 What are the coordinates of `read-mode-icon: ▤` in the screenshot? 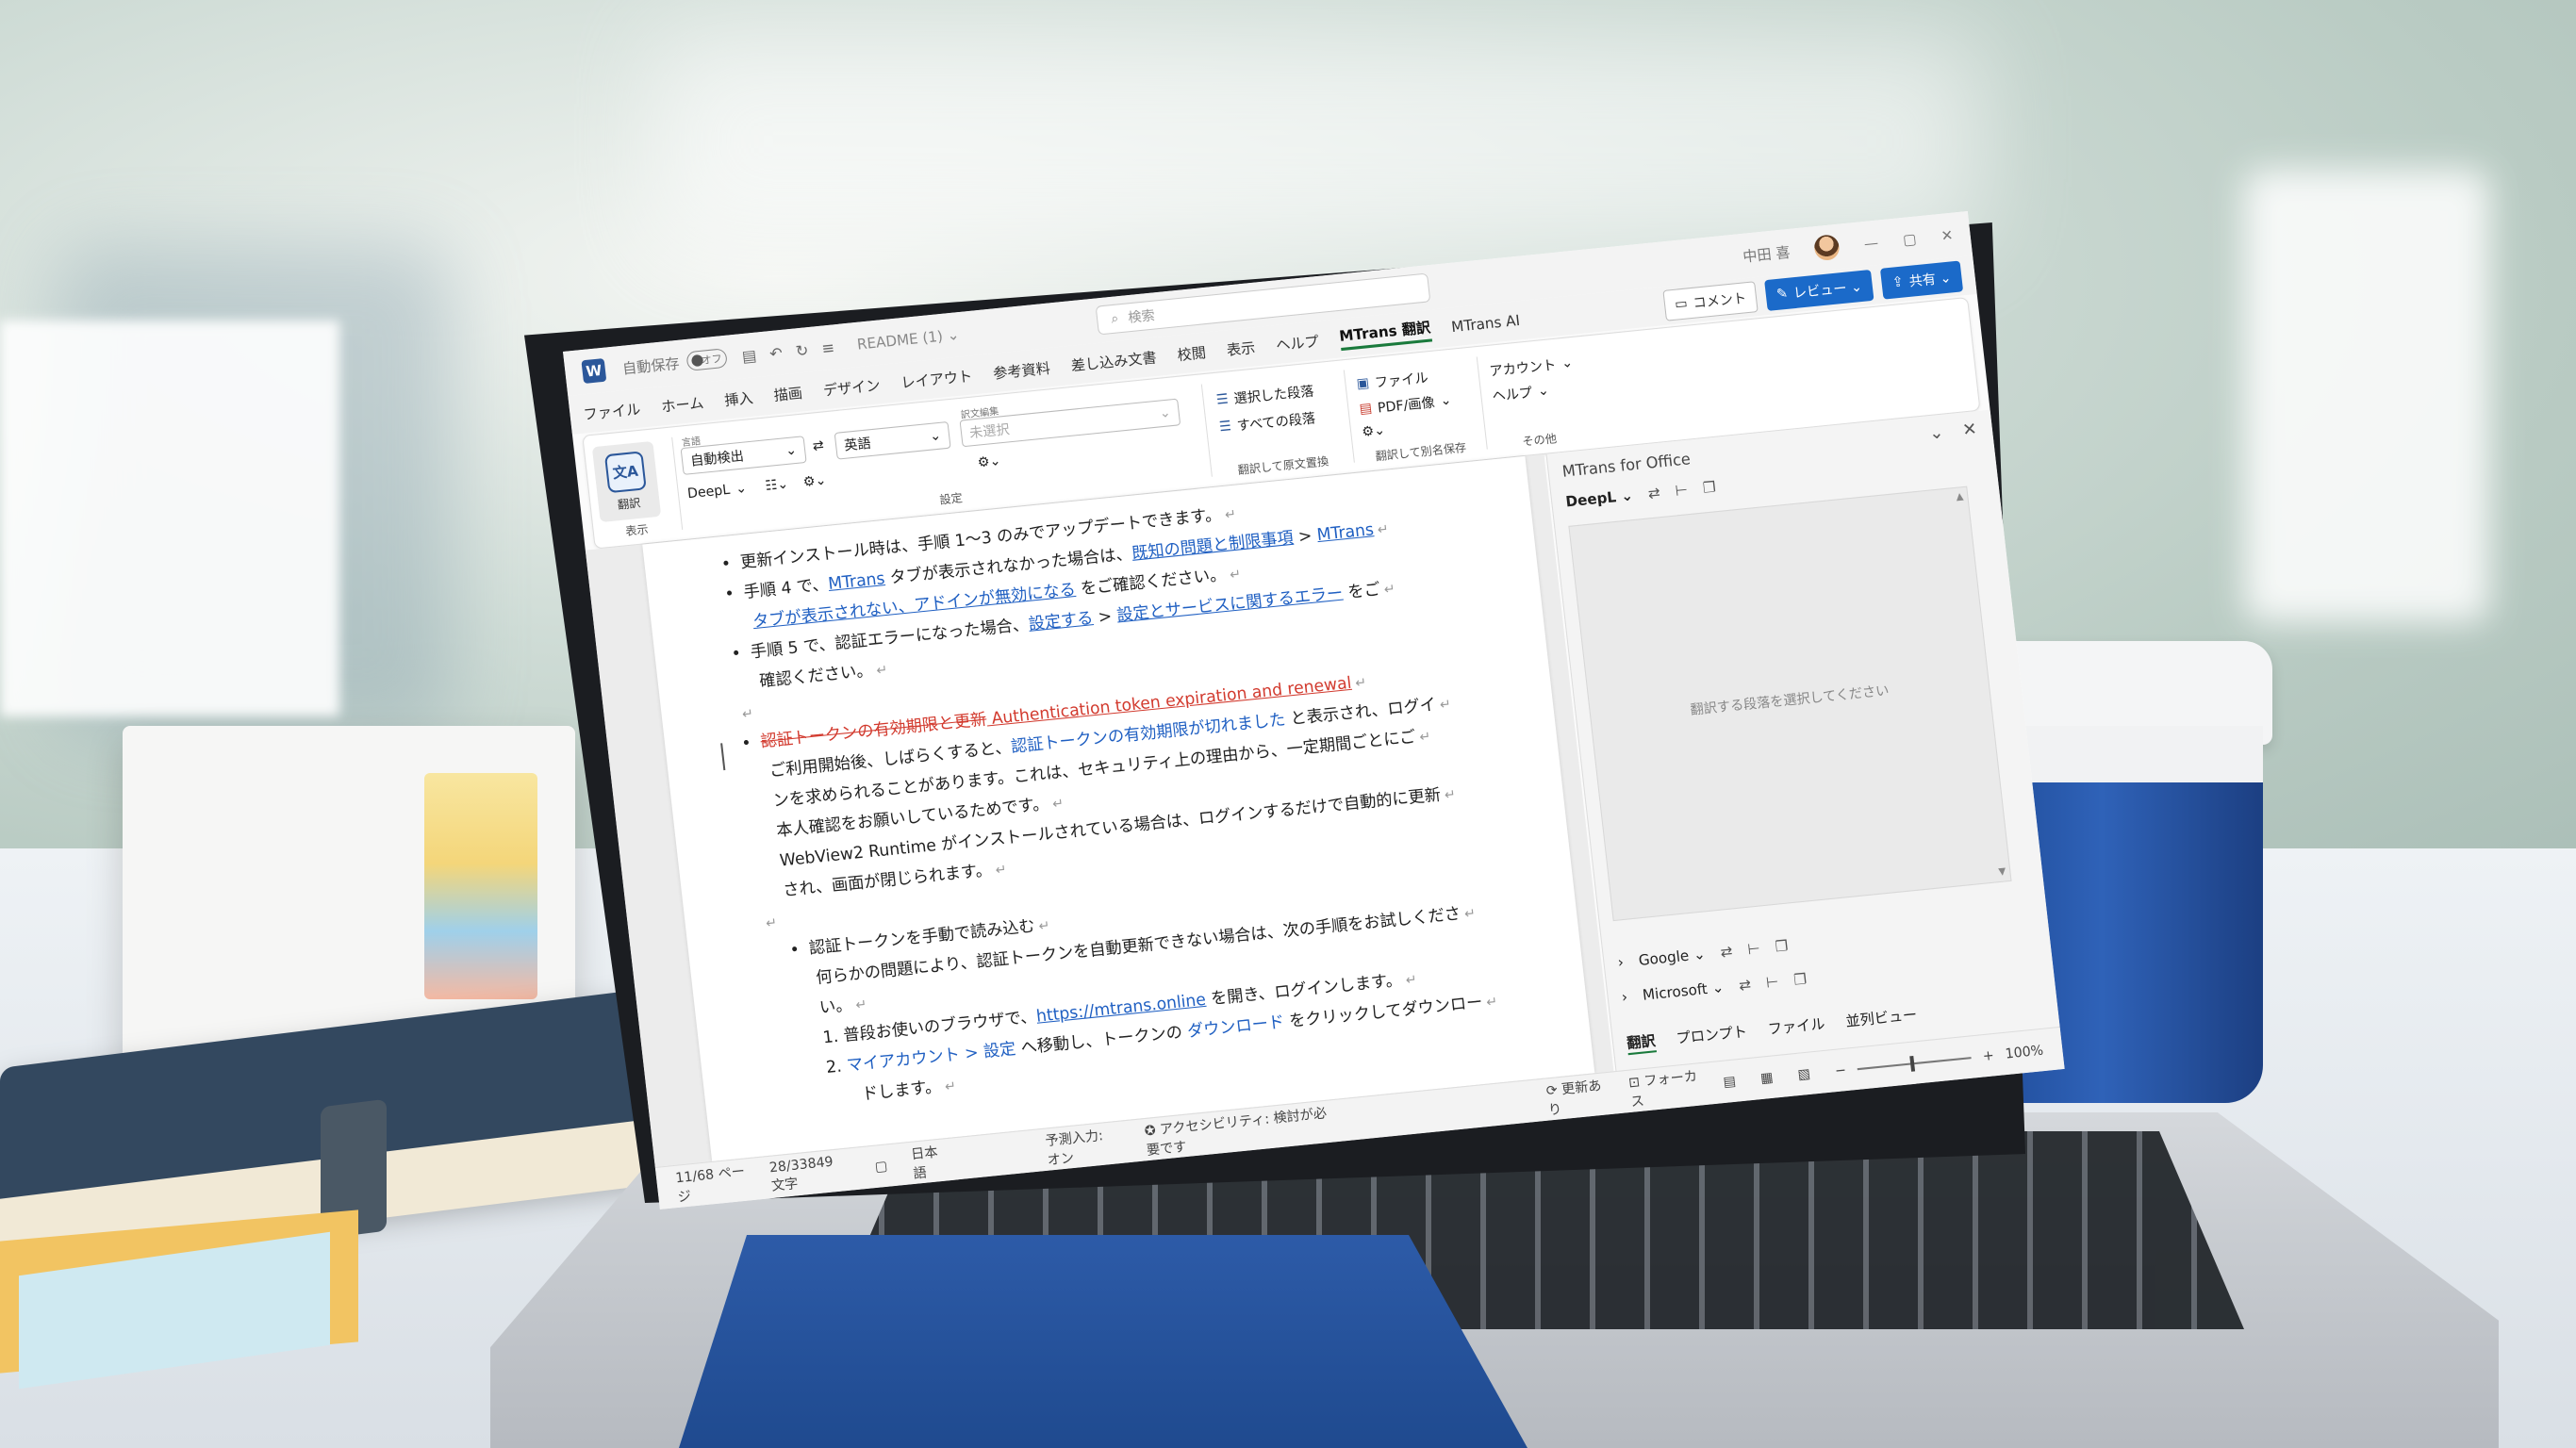 It's located at (1730, 1081).